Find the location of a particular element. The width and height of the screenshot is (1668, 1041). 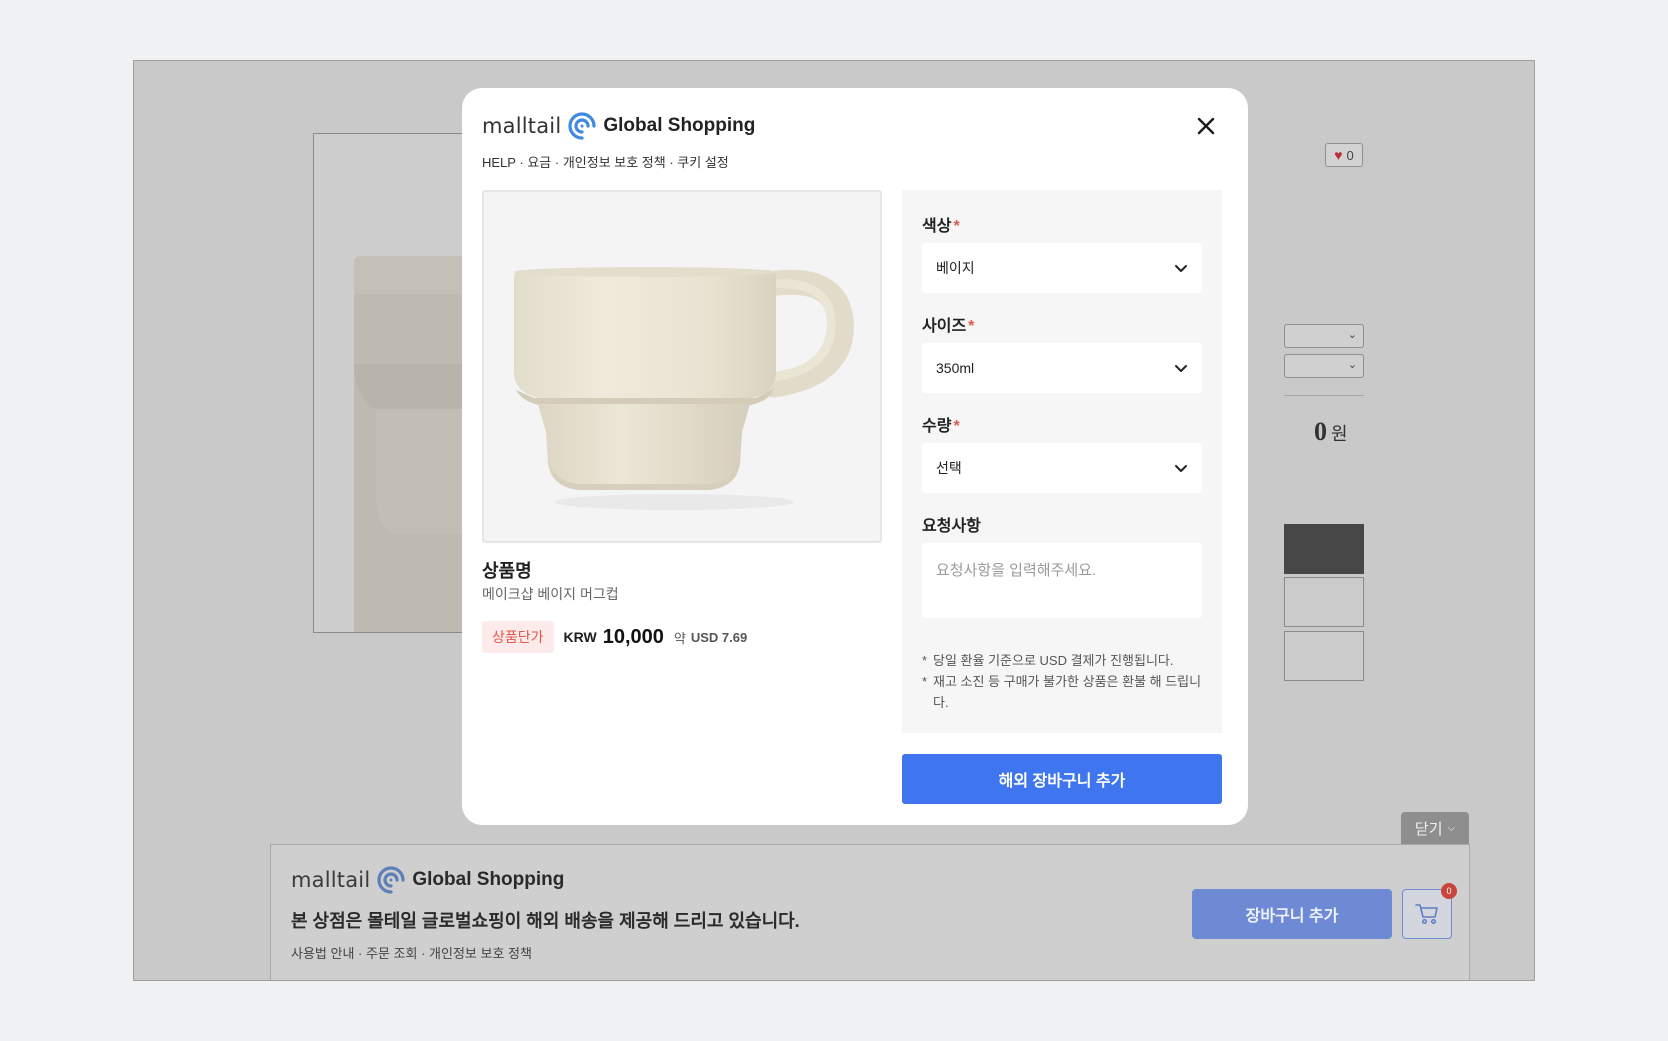

cart-icon is located at coordinates (1426, 914).